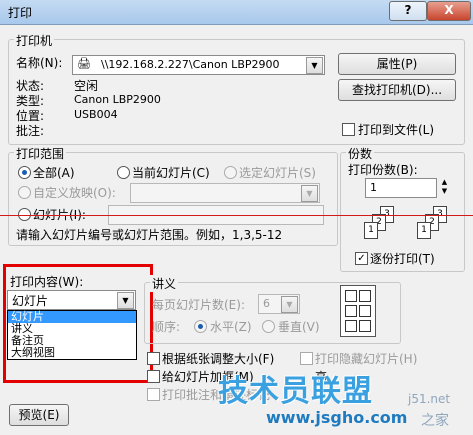 The height and width of the screenshot is (435, 473). What do you see at coordinates (231, 327) in the screenshot?
I see `order-horizontal-label: 水平(Z)` at bounding box center [231, 327].